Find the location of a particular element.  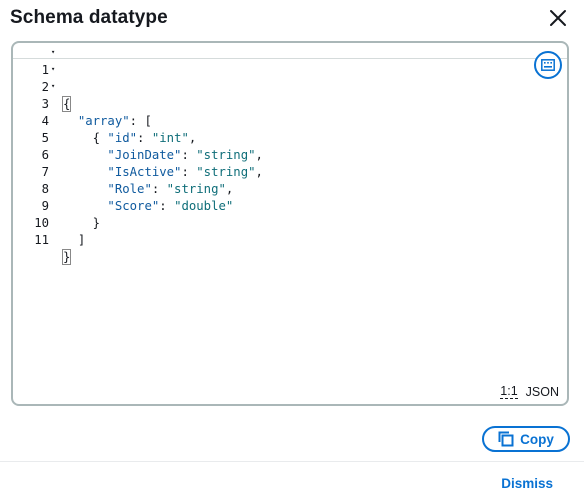

code-line: 10 ] is located at coordinates (290, 222).